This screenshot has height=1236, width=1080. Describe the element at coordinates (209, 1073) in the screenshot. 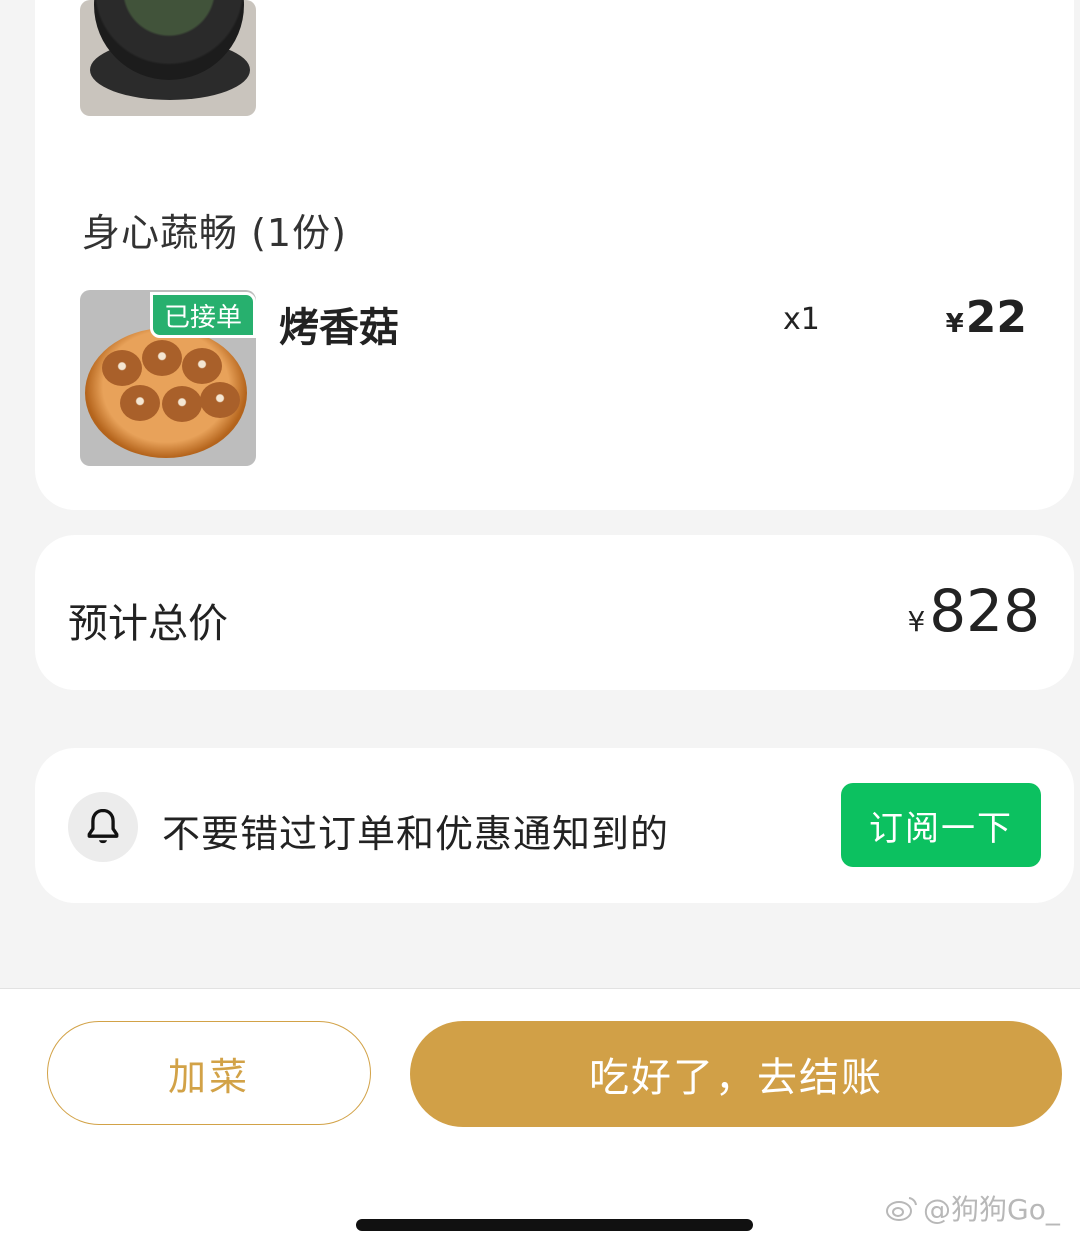

I see `add-dish-button: 加菜` at that location.